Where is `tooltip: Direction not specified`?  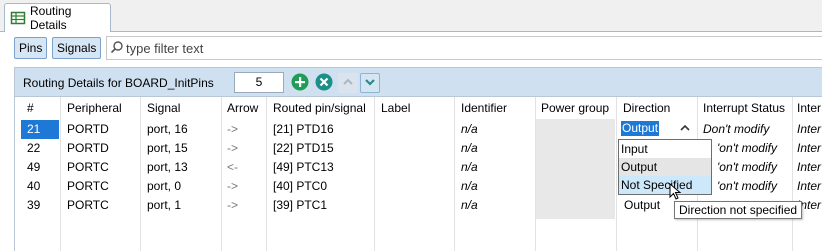 tooltip: Direction not specified is located at coordinates (738, 210).